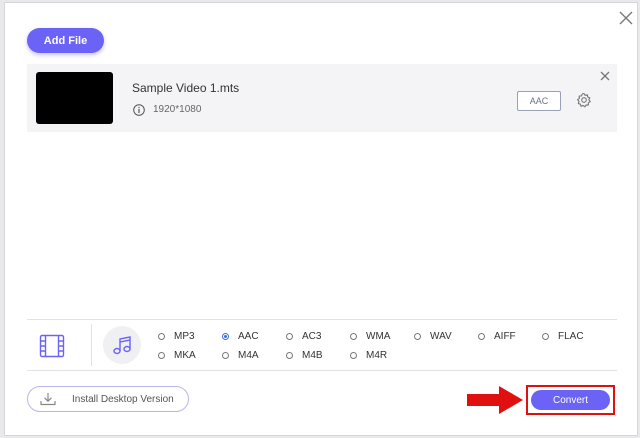 The image size is (640, 438). Describe the element at coordinates (123, 399) in the screenshot. I see `install-label: Install Desktop Version` at that location.